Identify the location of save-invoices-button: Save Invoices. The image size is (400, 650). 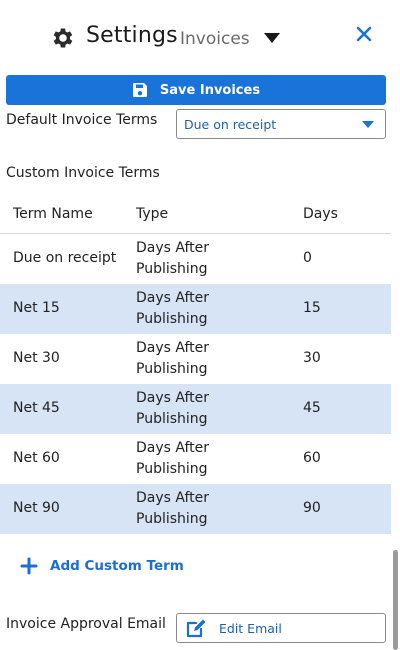
(196, 90).